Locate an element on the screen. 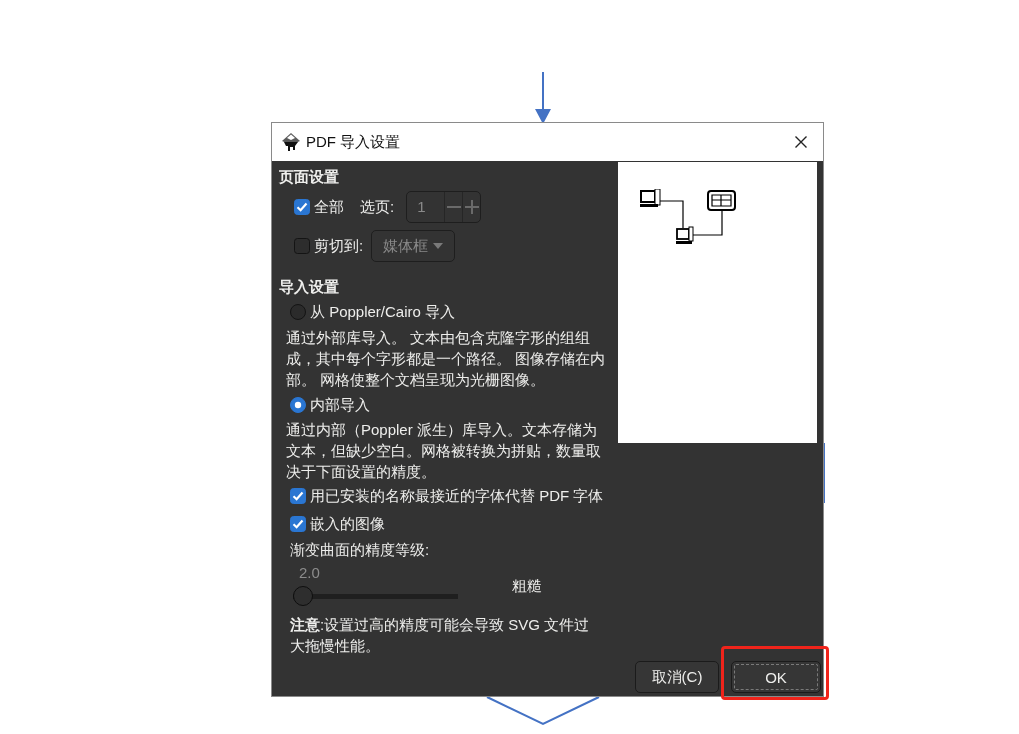  dialog-button: OK is located at coordinates (776, 677).